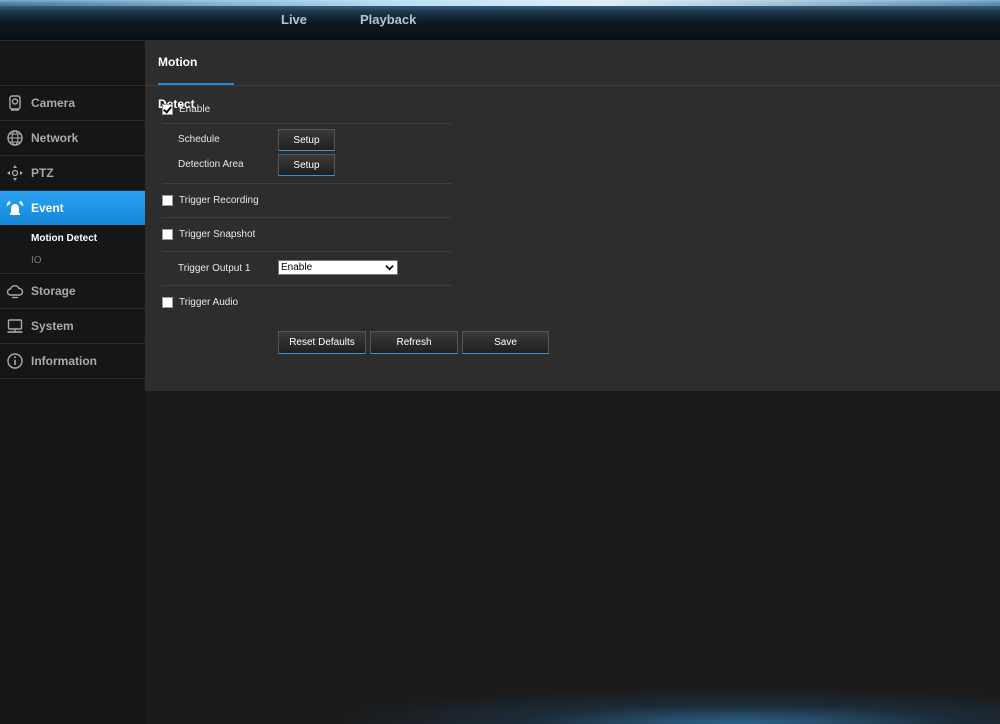  I want to click on sidebar-item-label: Storage, so click(53, 291).